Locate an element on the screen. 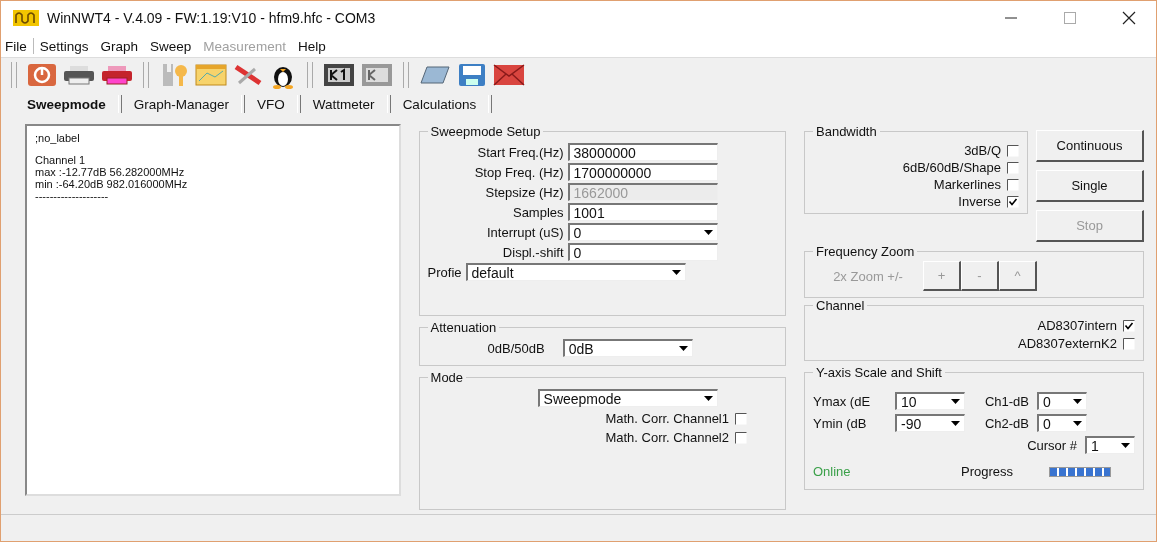  input-field: 38000000 is located at coordinates (642, 152).